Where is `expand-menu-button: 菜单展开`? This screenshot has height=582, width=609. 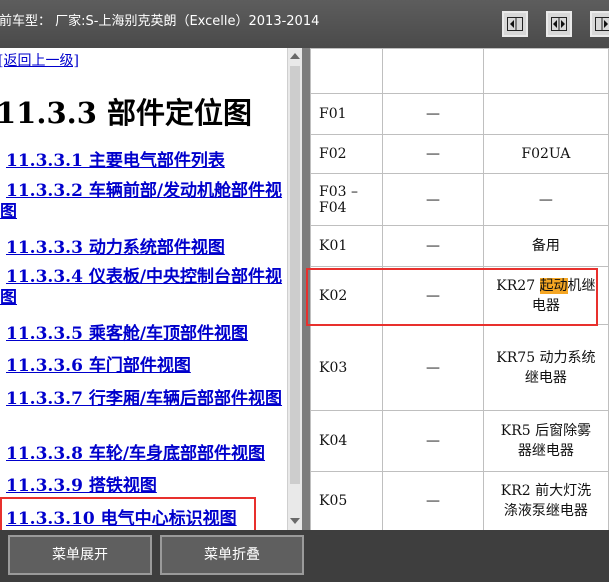
expand-menu-button: 菜单展开 is located at coordinates (80, 555).